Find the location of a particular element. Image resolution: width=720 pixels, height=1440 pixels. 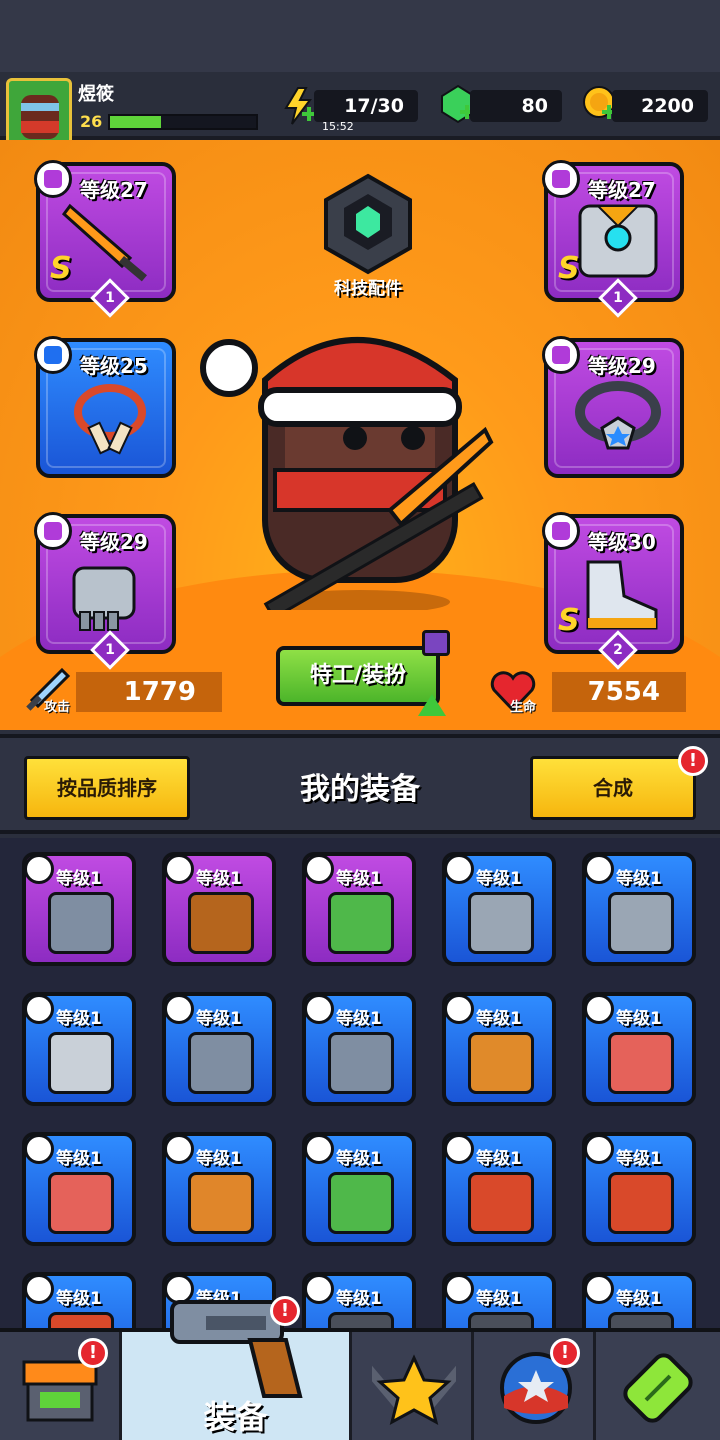

player-name: 煜筱 is located at coordinates (96, 94).